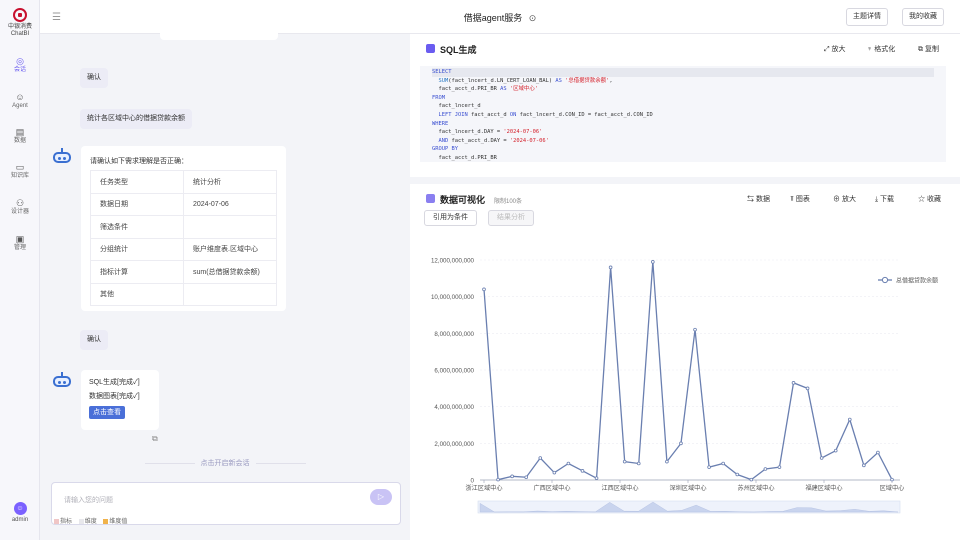 This screenshot has height=540, width=960. Describe the element at coordinates (500, 17) in the screenshot. I see `page-title: 借据agent服务 ⊙` at that location.